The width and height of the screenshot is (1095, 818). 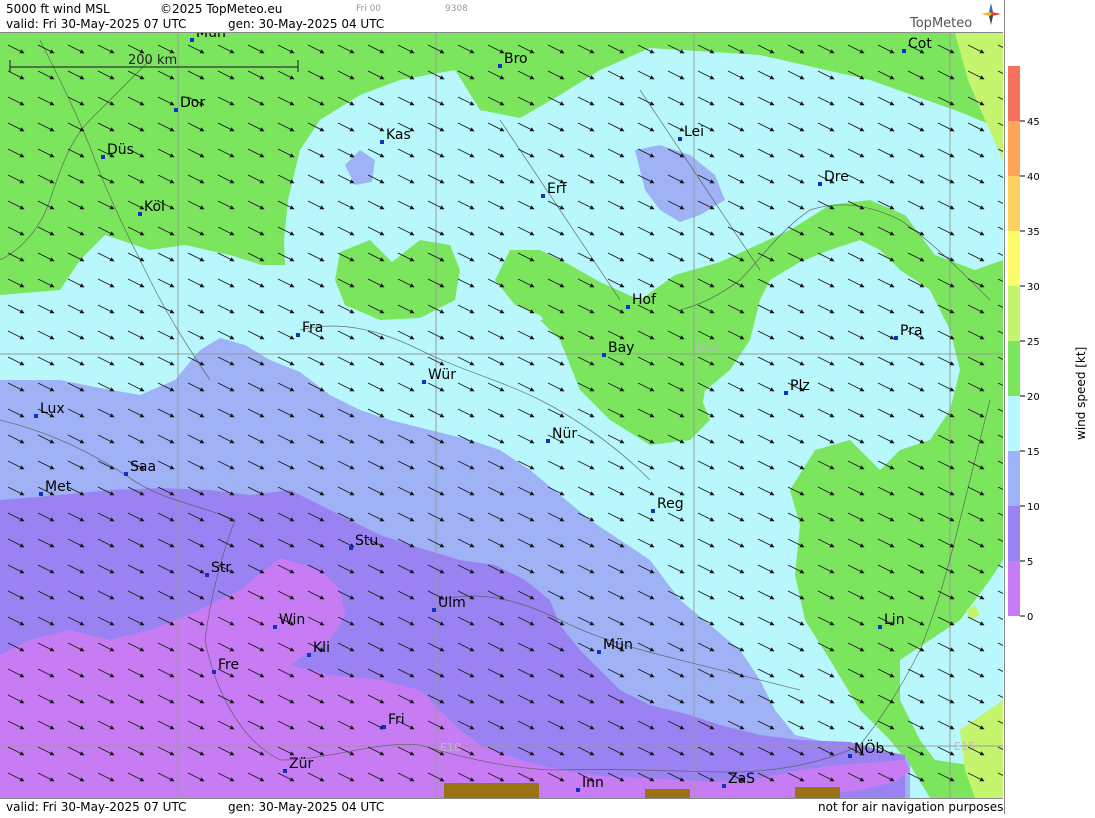 What do you see at coordinates (564, 434) in the screenshot?
I see `city-label: Nür` at bounding box center [564, 434].